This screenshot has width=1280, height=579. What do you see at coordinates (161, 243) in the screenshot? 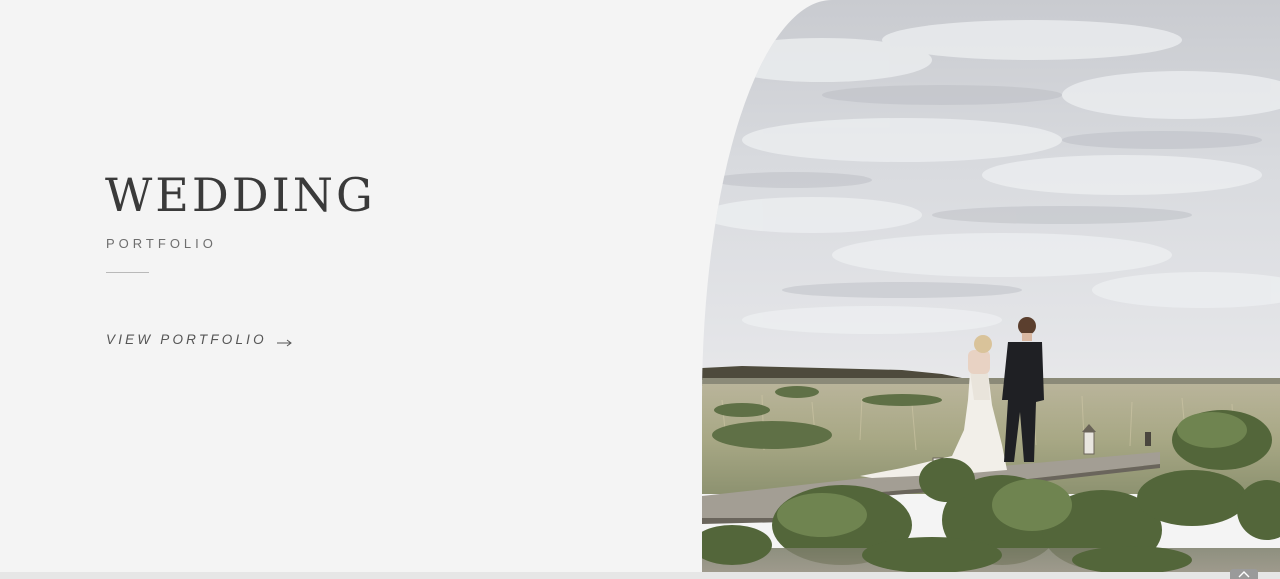
I see `page-subtitle: PORTFOLIO` at bounding box center [161, 243].